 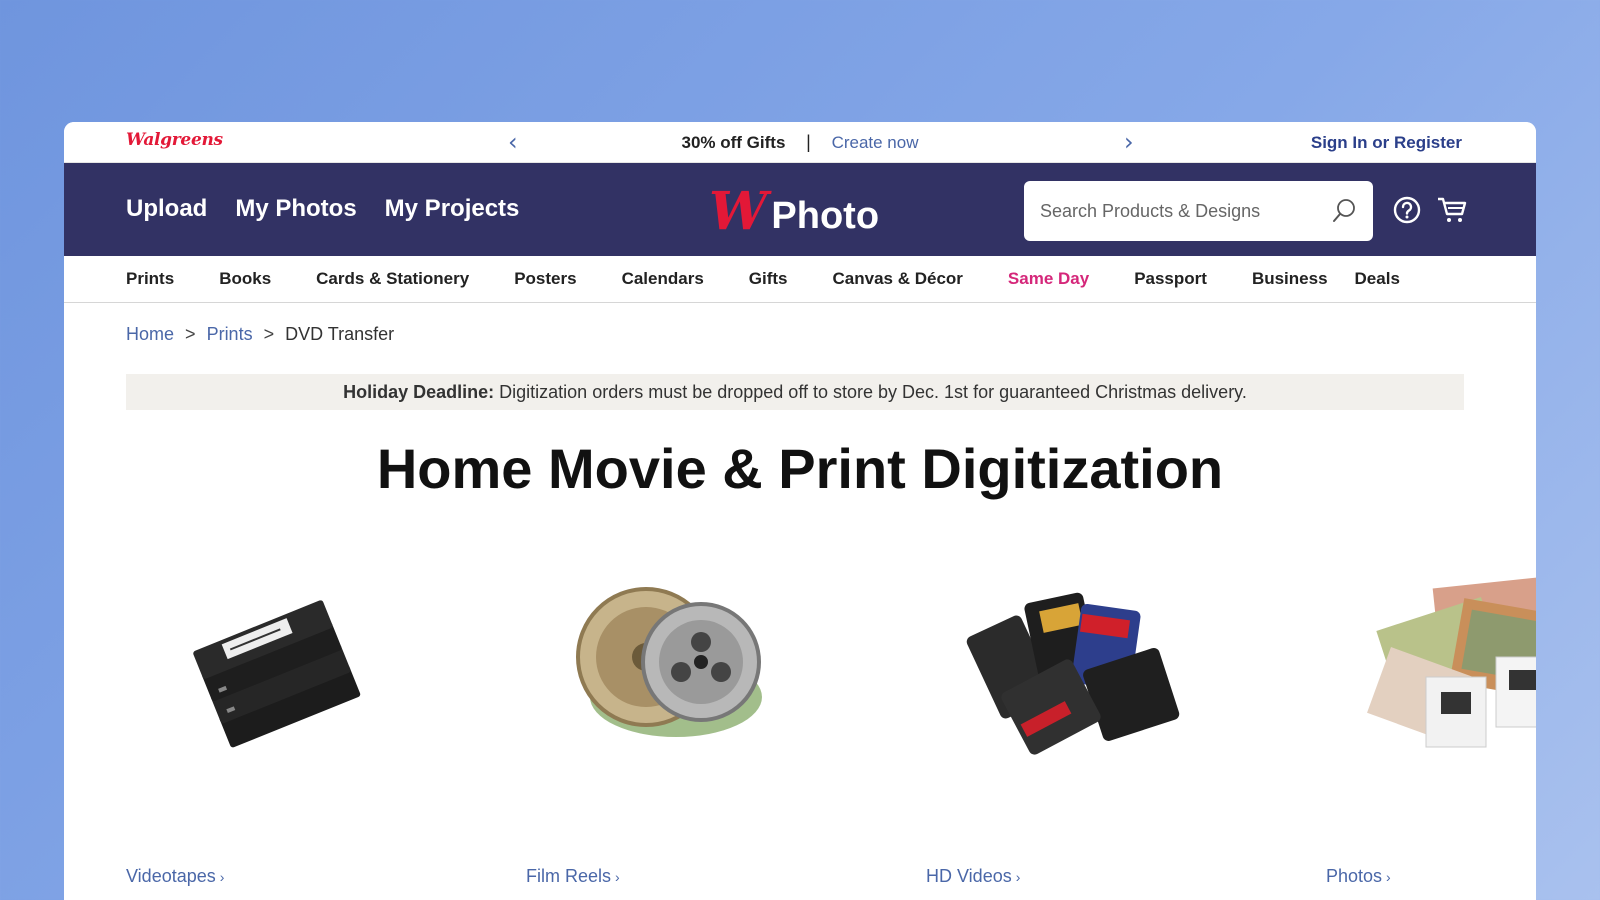 I want to click on category-books: Books, so click(x=245, y=279).